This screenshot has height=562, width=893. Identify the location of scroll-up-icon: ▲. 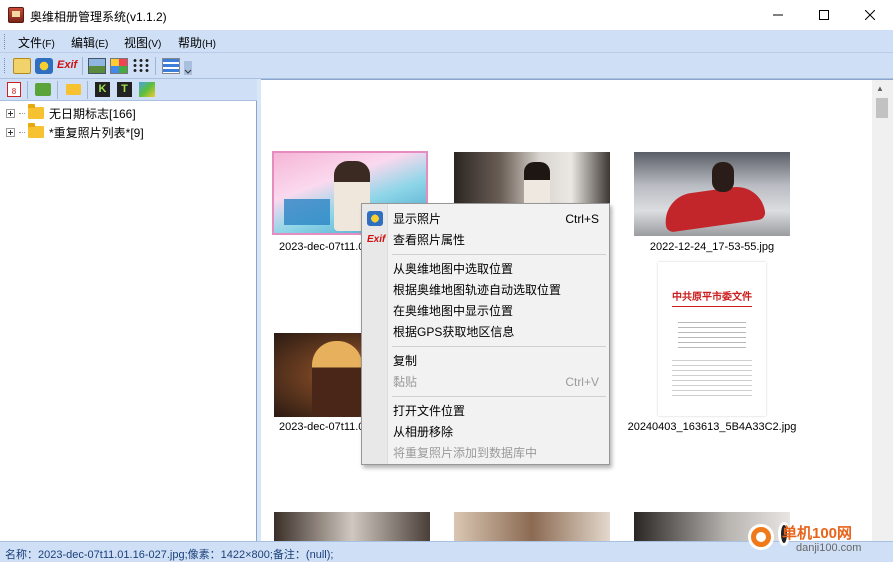
(880, 88).